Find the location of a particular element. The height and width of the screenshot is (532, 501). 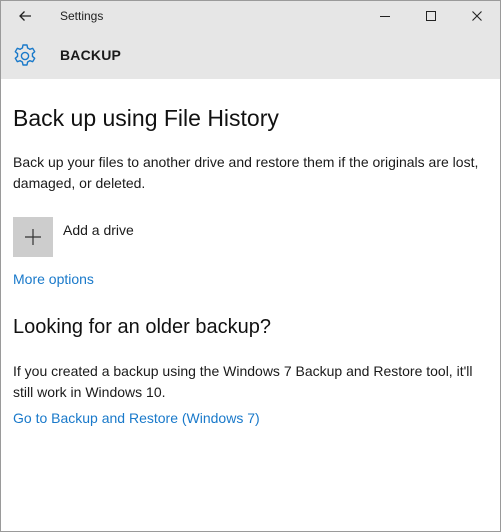

add-drive-tile is located at coordinates (33, 237).